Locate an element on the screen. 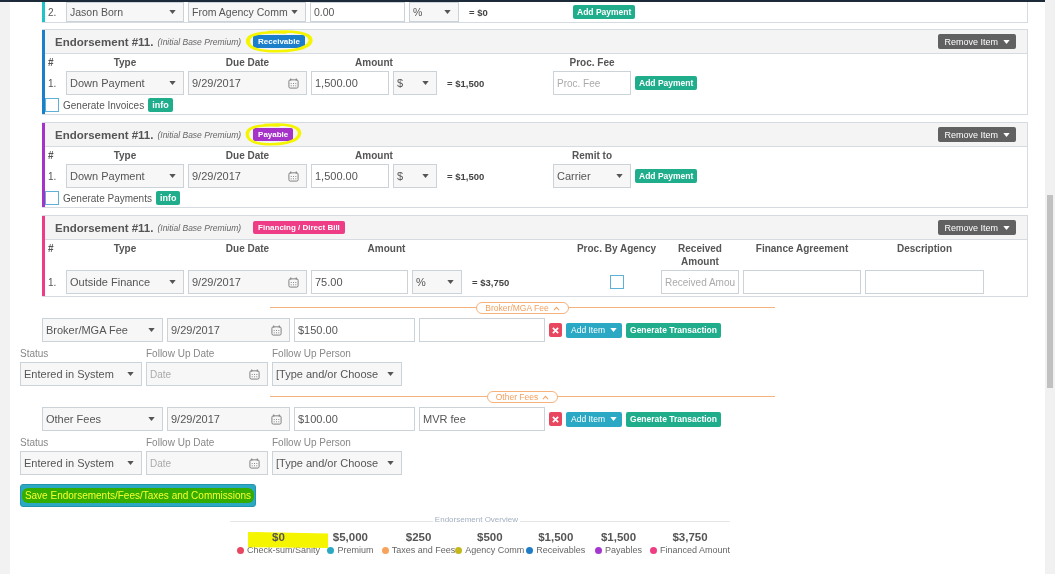  input-field: 0.00 is located at coordinates (357, 12).